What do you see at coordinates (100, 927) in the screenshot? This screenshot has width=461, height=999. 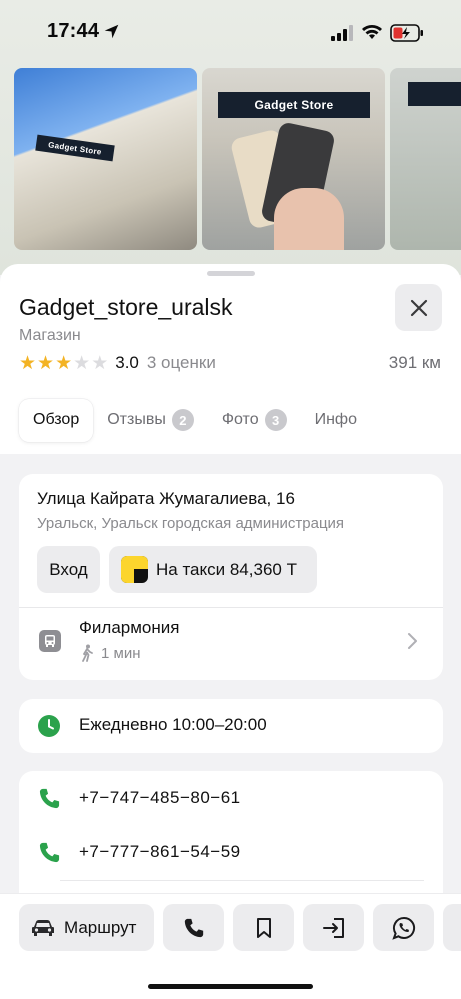 I see `route-label: Маршрут` at bounding box center [100, 927].